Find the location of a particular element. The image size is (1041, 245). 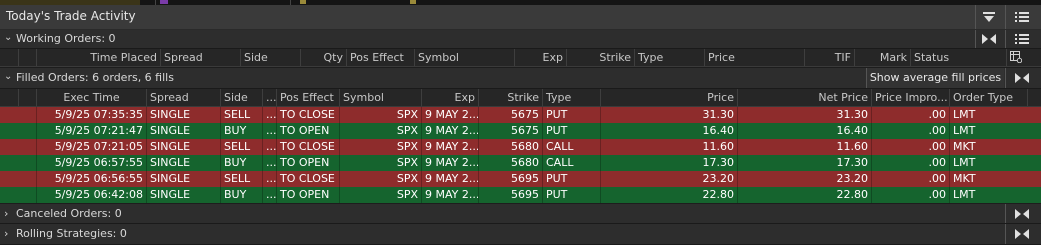

column-header-qty: Qty is located at coordinates (323, 57).